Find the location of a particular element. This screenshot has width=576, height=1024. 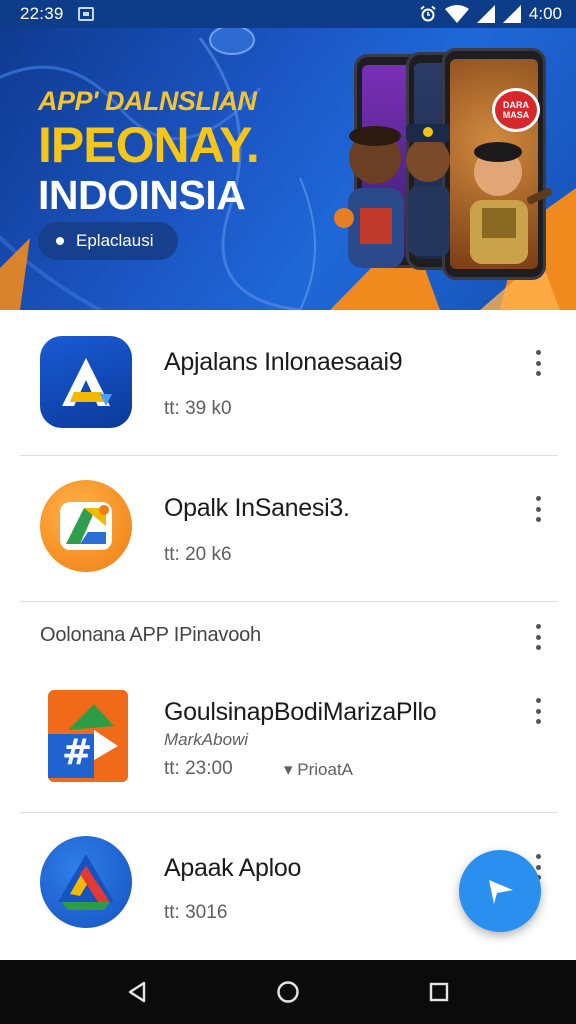

app-name: Apaak Aploo is located at coordinates (233, 868).